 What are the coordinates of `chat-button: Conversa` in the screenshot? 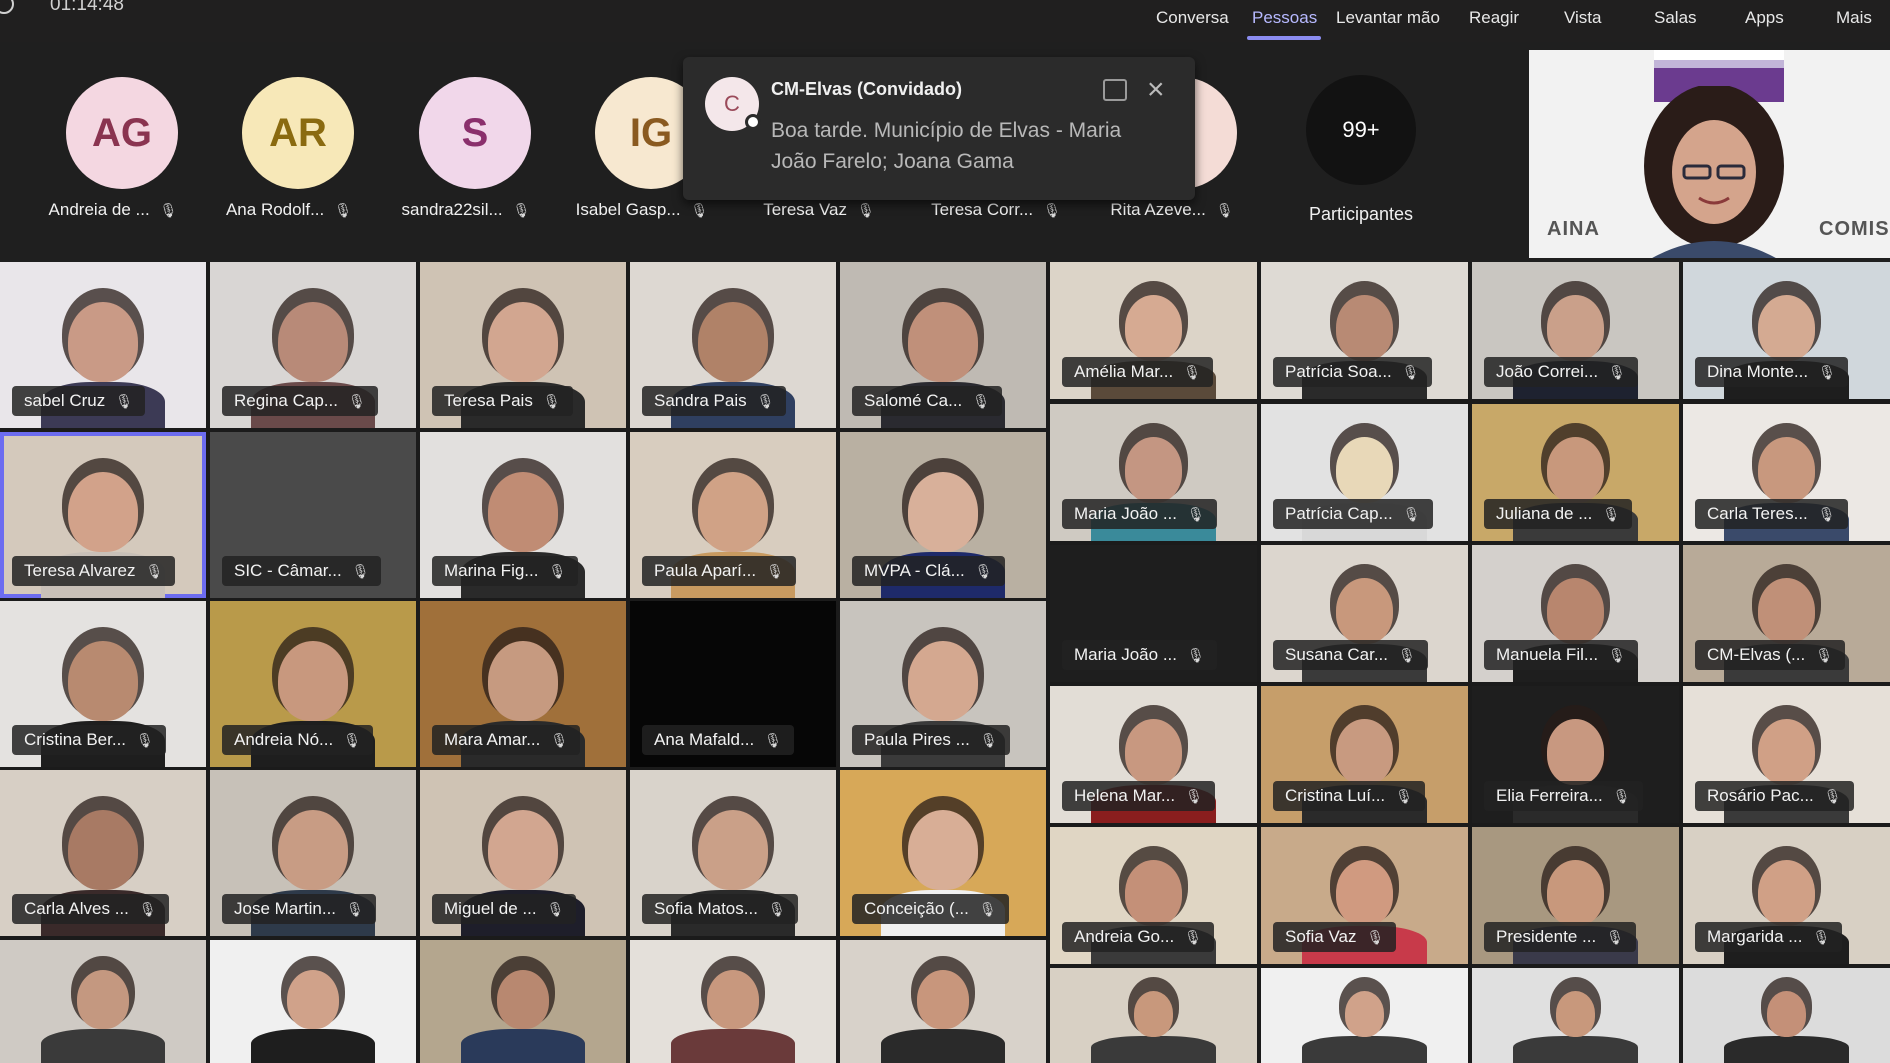 It's located at (1192, 18).